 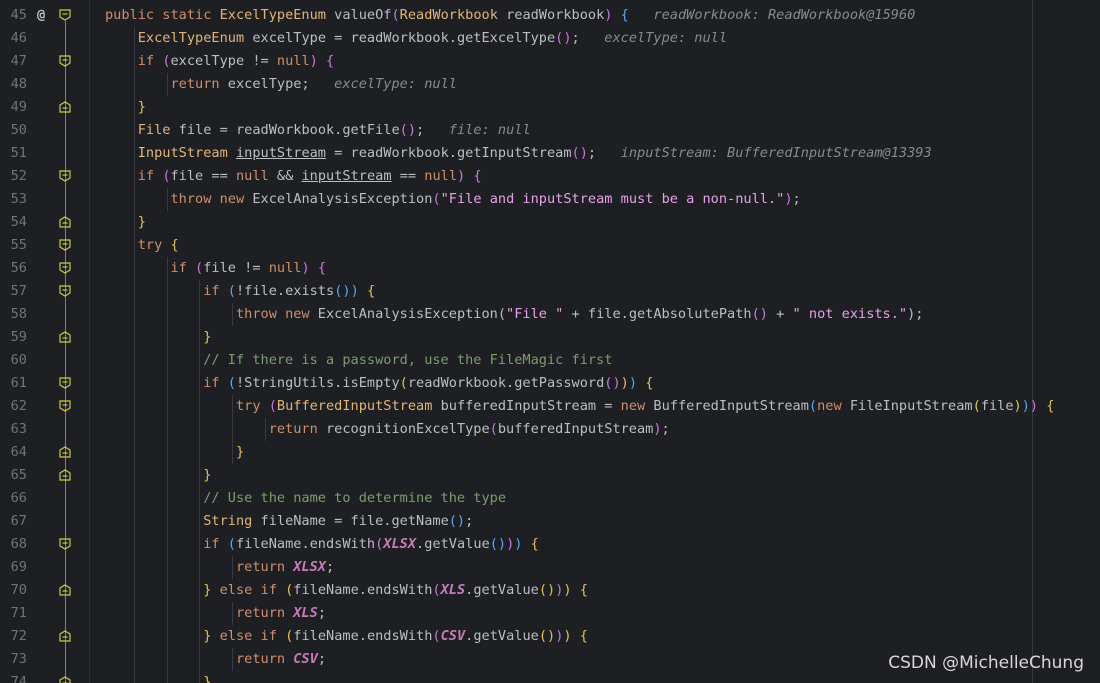 I want to click on code-text: if (file != null) {, so click(x=215, y=268).